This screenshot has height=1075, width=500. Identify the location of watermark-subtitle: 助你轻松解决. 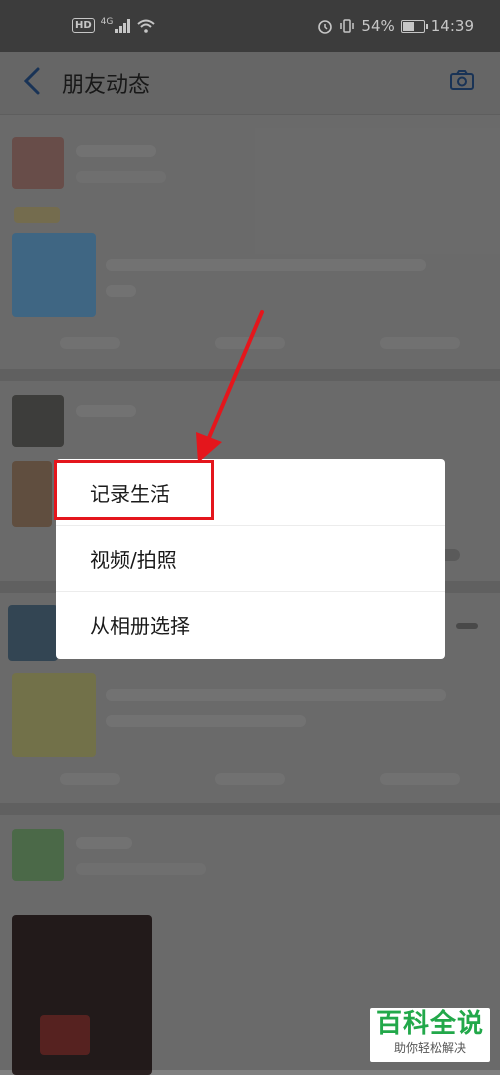
(429, 1048).